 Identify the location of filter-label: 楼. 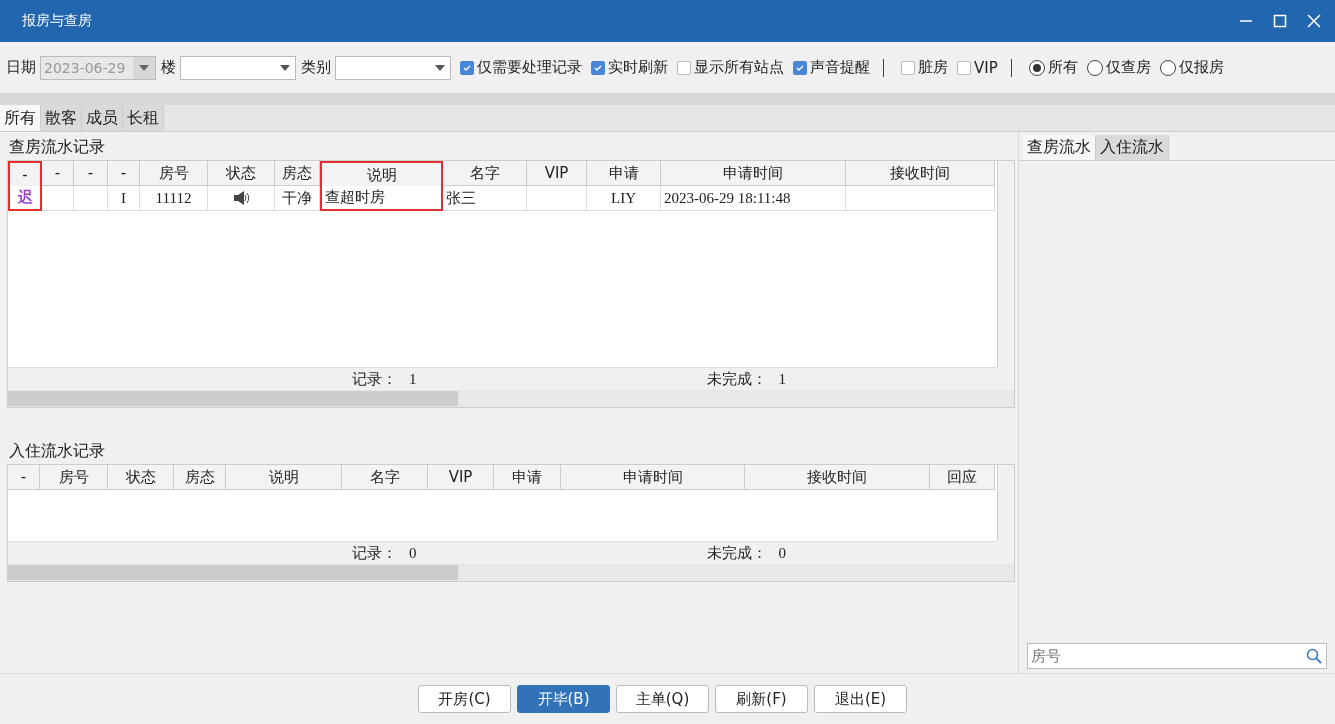
(168, 67).